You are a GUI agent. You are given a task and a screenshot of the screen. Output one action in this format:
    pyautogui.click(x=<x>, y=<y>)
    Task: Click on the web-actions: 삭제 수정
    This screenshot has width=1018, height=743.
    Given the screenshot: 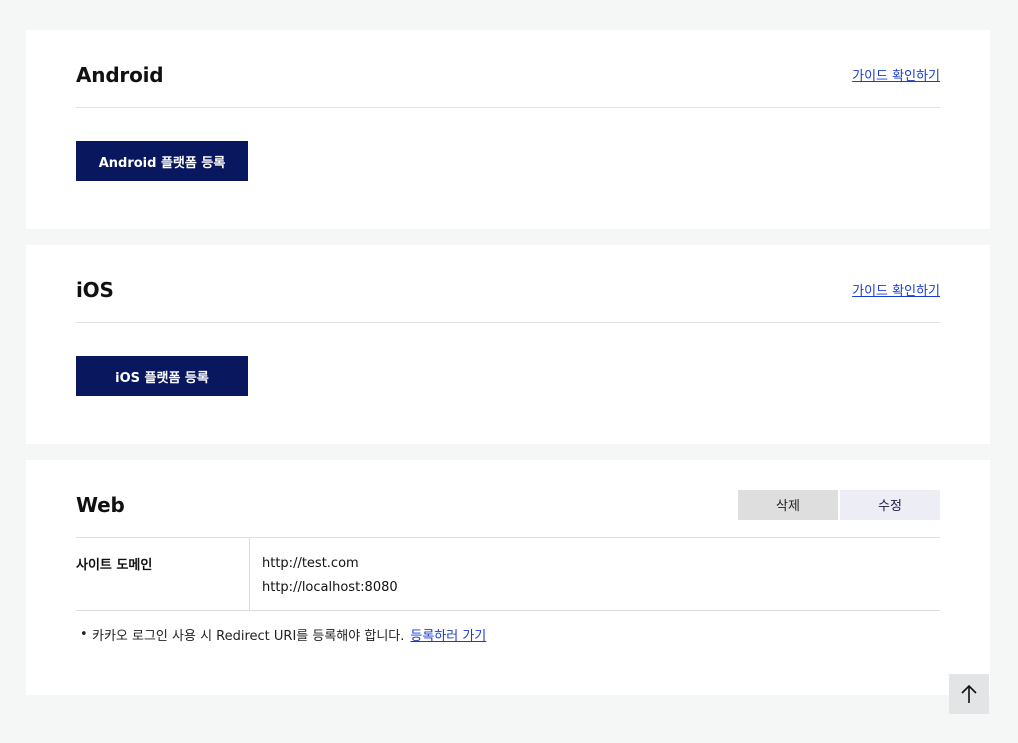 What is the action you would take?
    pyautogui.click(x=839, y=504)
    